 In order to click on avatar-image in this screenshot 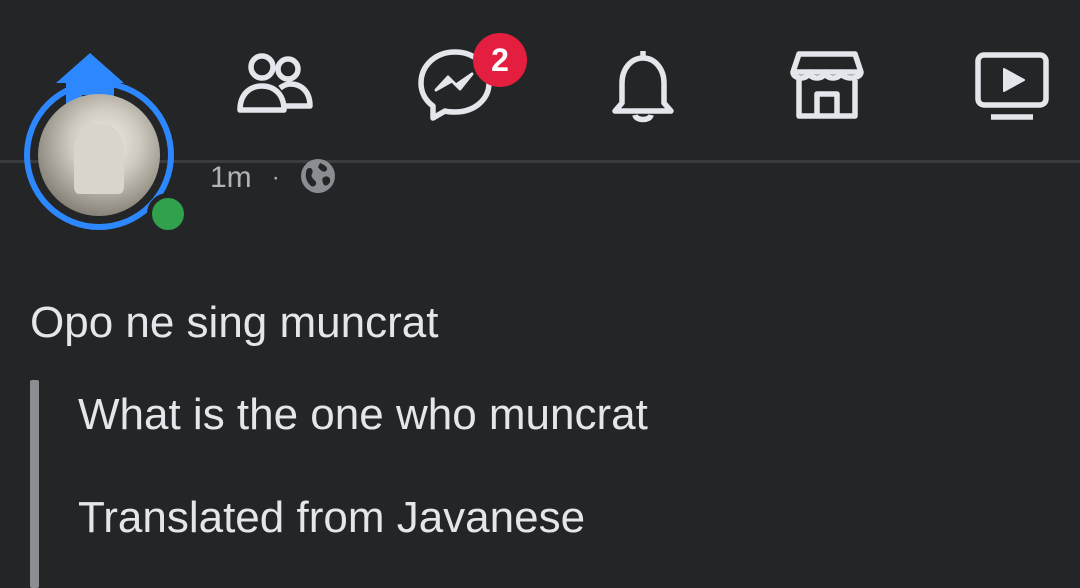, I will do `click(99, 155)`.